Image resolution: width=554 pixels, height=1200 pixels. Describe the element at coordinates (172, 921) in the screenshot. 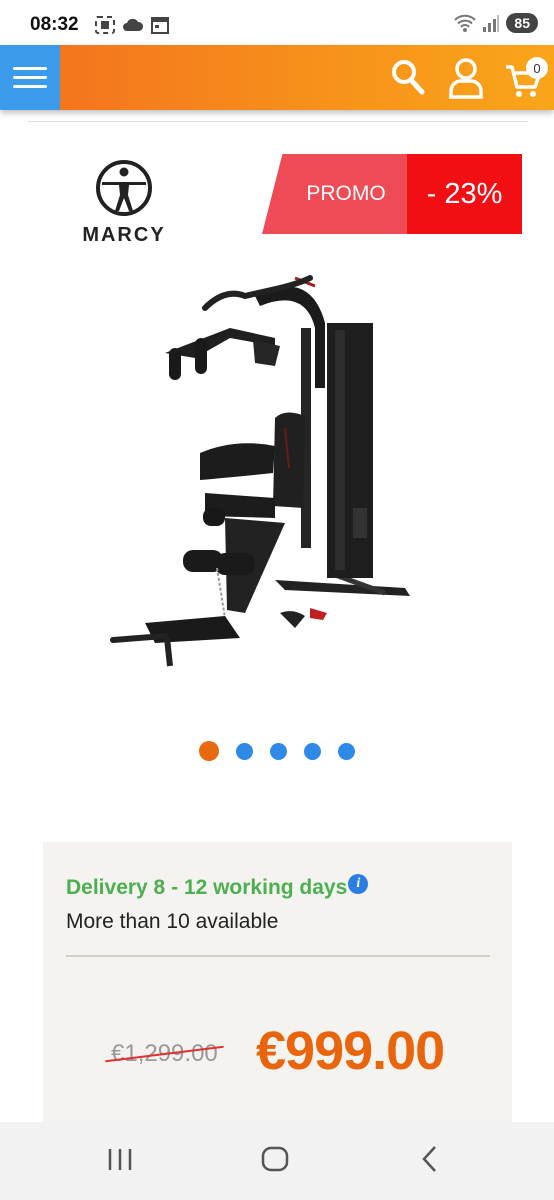

I see `stock-availability: More than 10 available` at that location.